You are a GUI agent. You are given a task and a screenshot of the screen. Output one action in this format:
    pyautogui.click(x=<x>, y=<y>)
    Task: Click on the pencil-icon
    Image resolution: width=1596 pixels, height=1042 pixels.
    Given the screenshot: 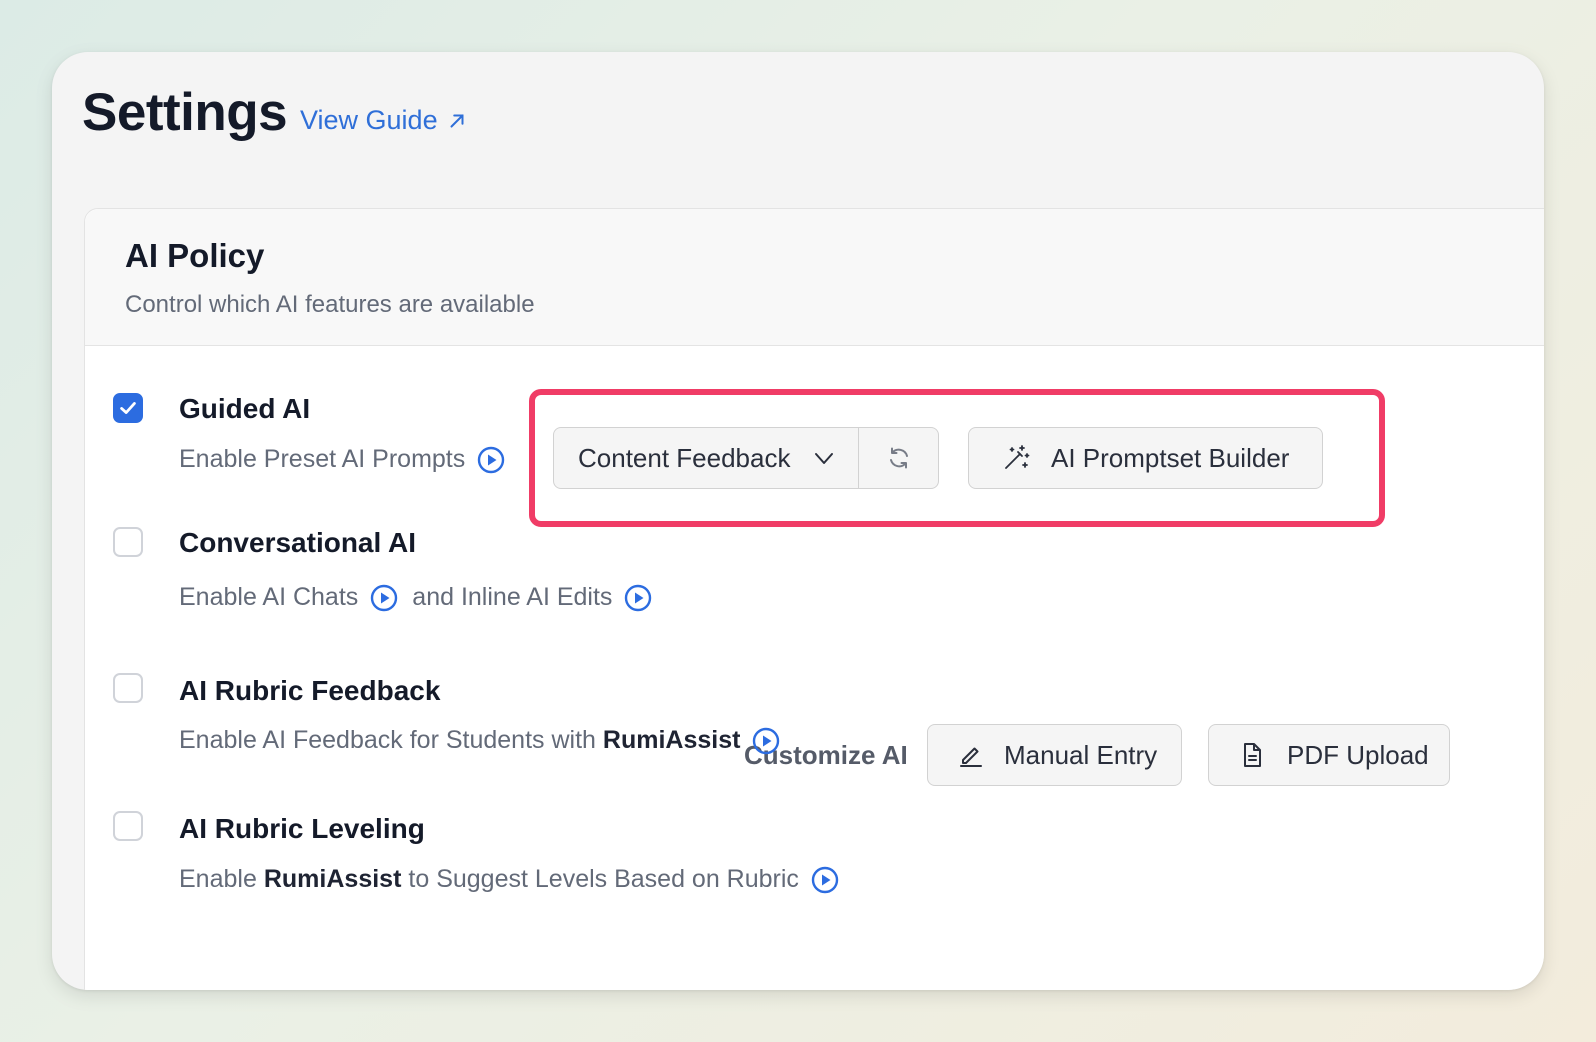 What is the action you would take?
    pyautogui.click(x=971, y=757)
    